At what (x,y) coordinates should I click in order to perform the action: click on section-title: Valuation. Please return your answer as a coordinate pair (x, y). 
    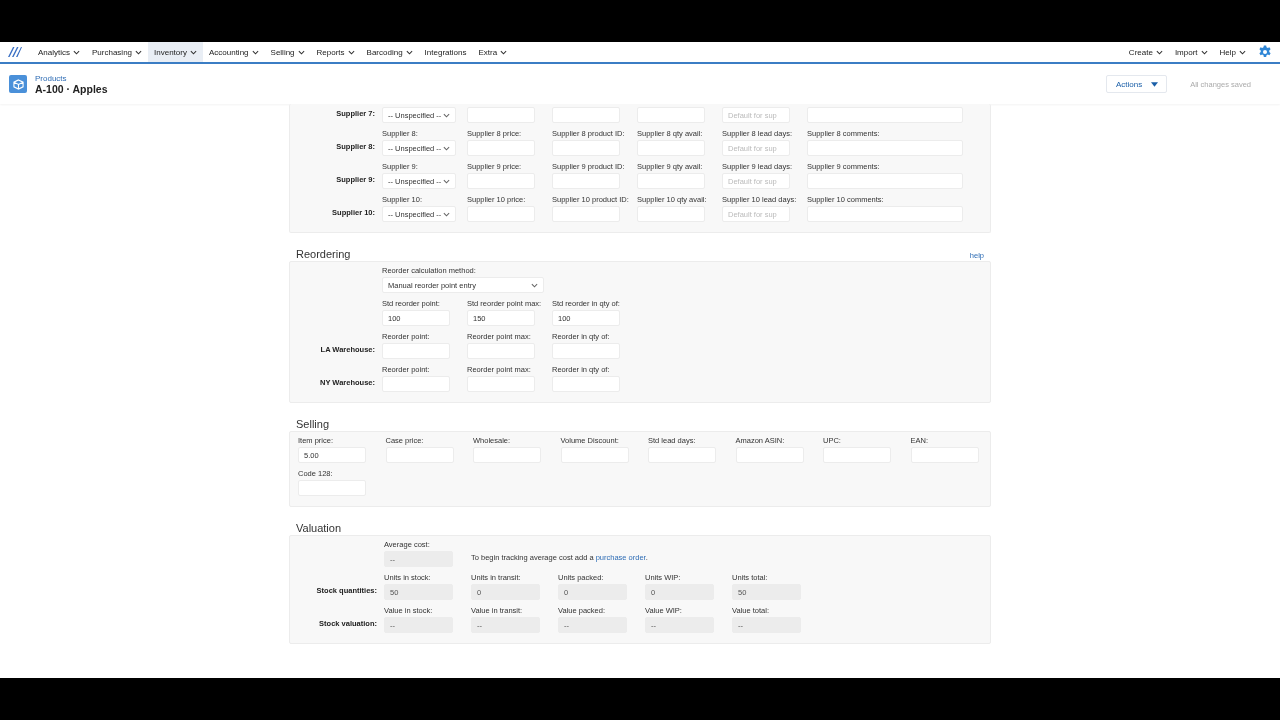
    Looking at the image, I should click on (319, 528).